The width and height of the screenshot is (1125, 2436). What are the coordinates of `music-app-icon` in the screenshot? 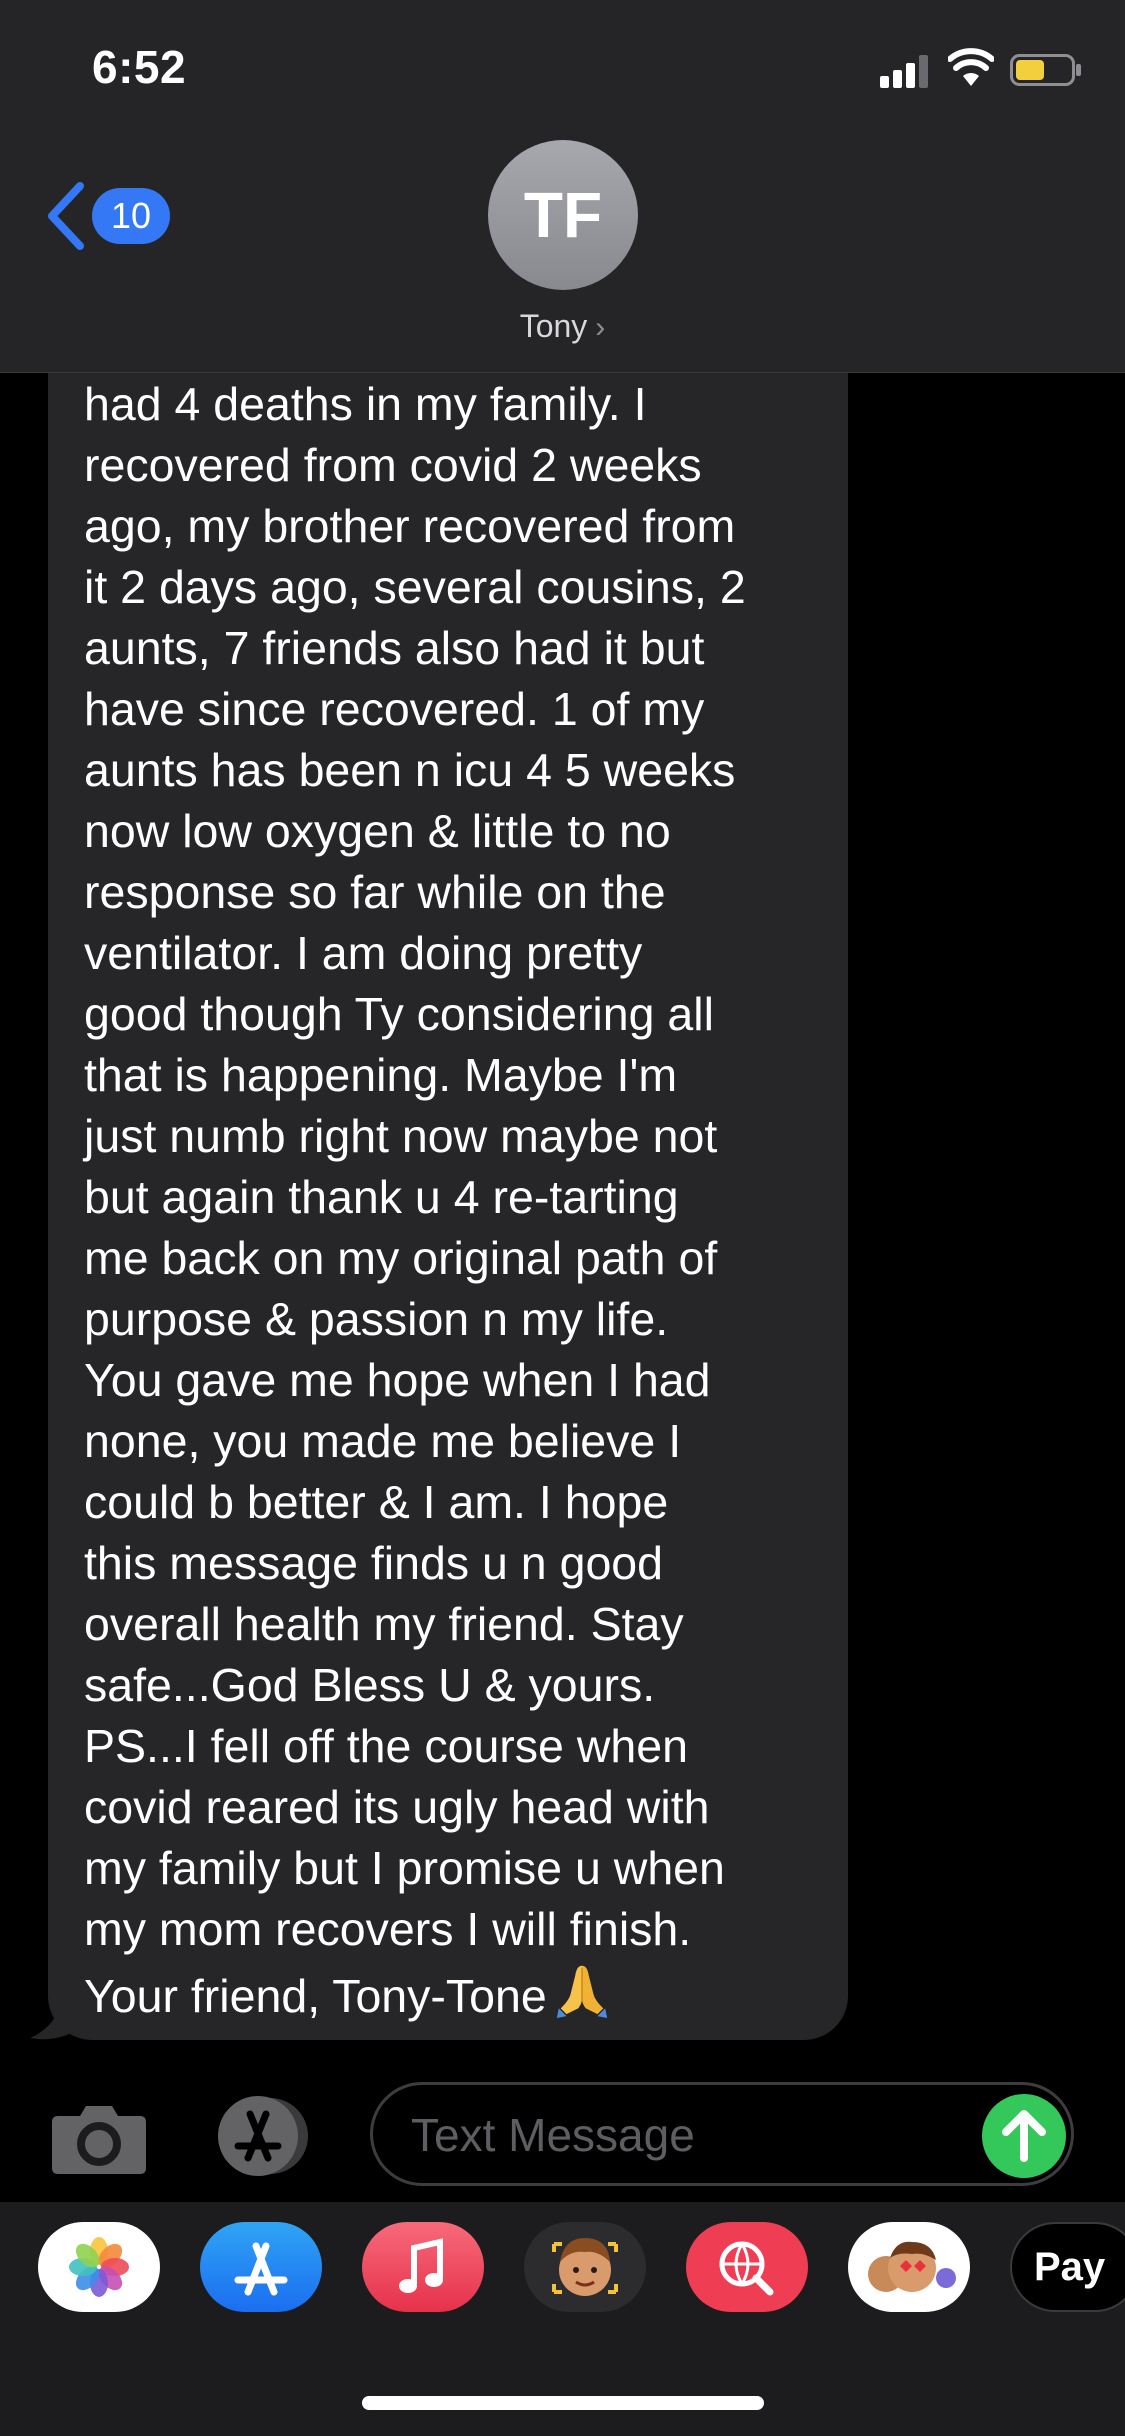 It's located at (423, 2267).